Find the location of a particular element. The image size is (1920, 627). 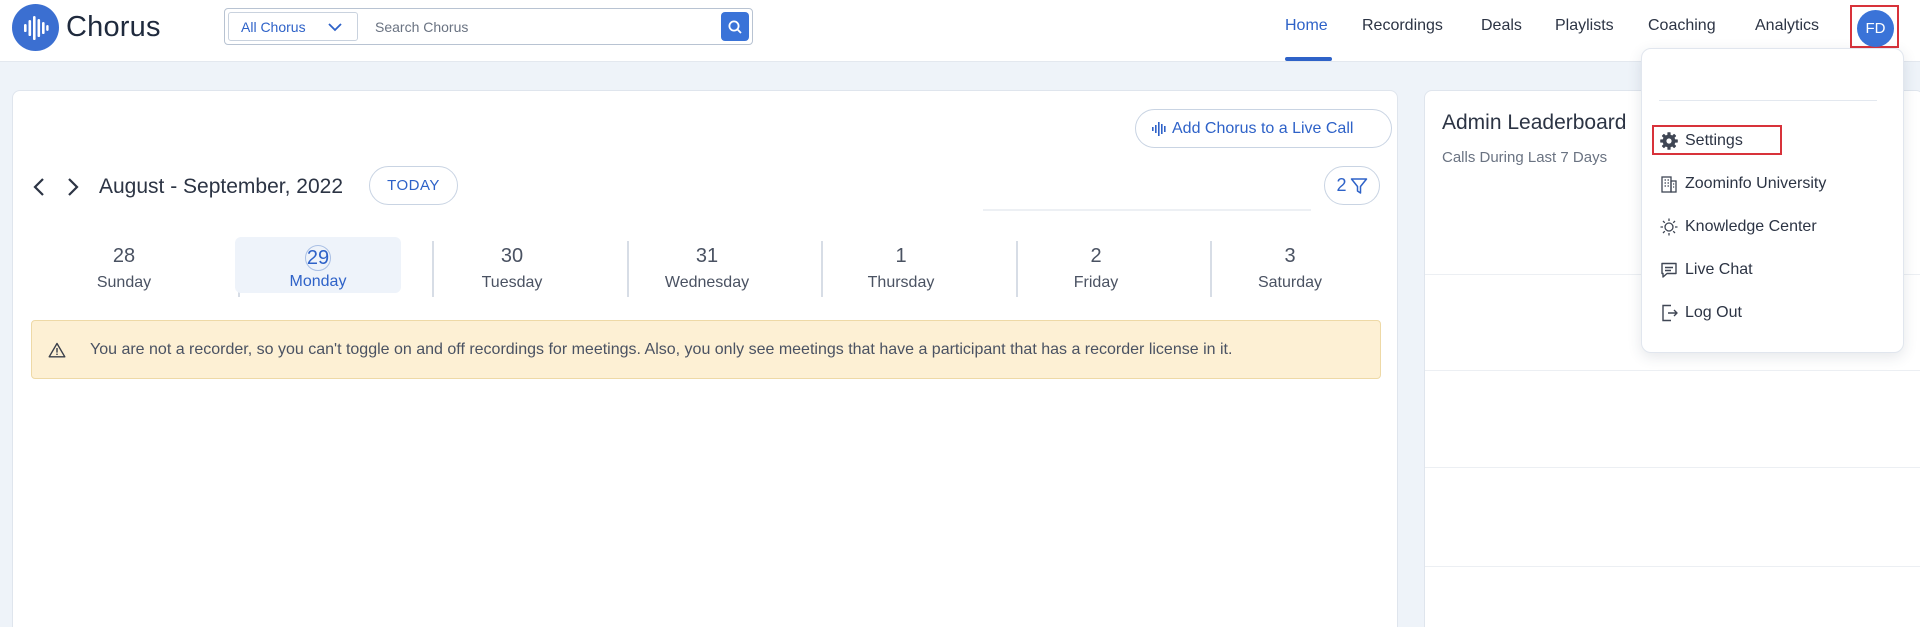

menu-item-label: Log Out is located at coordinates (1713, 312).